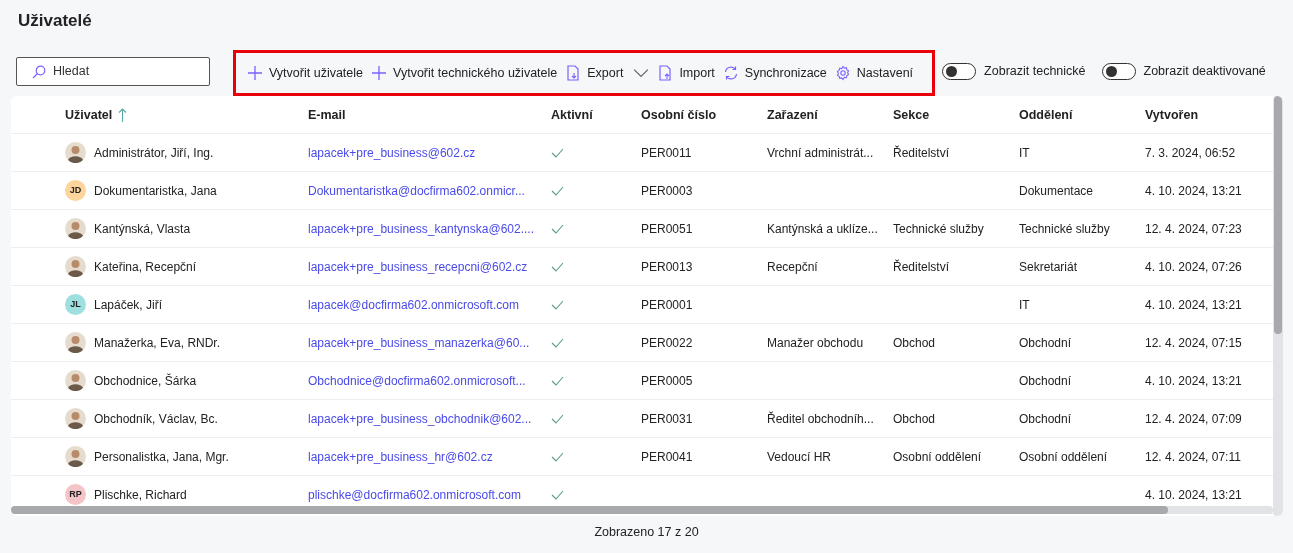 The height and width of the screenshot is (553, 1293). Describe the element at coordinates (1194, 266) in the screenshot. I see `table-cell-text: 4. 10. 2024, 07:26` at that location.